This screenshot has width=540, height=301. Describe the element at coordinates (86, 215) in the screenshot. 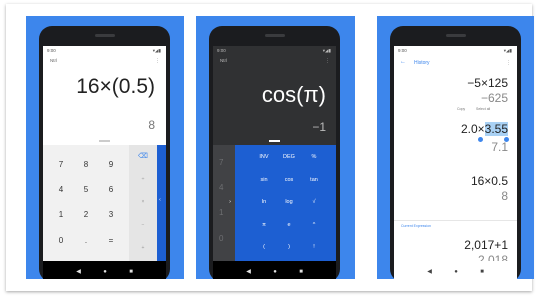

I see `key-2: 2` at that location.